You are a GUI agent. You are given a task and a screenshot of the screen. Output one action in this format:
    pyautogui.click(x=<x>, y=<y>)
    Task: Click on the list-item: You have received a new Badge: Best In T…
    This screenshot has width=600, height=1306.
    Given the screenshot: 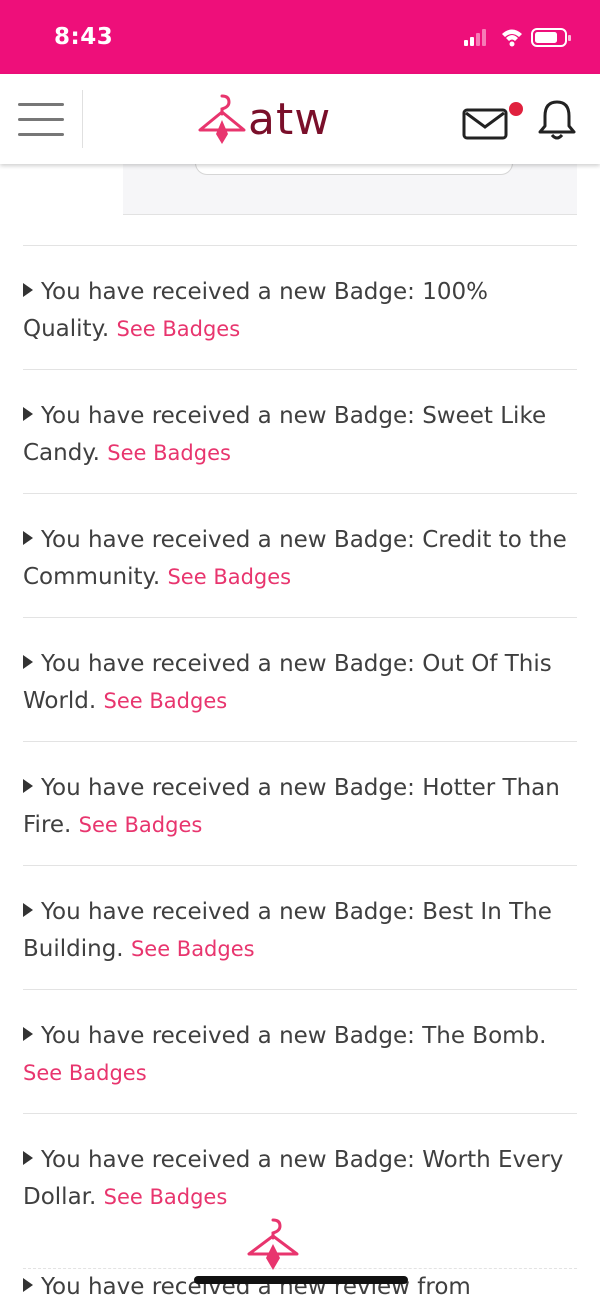 What is the action you would take?
    pyautogui.click(x=300, y=927)
    